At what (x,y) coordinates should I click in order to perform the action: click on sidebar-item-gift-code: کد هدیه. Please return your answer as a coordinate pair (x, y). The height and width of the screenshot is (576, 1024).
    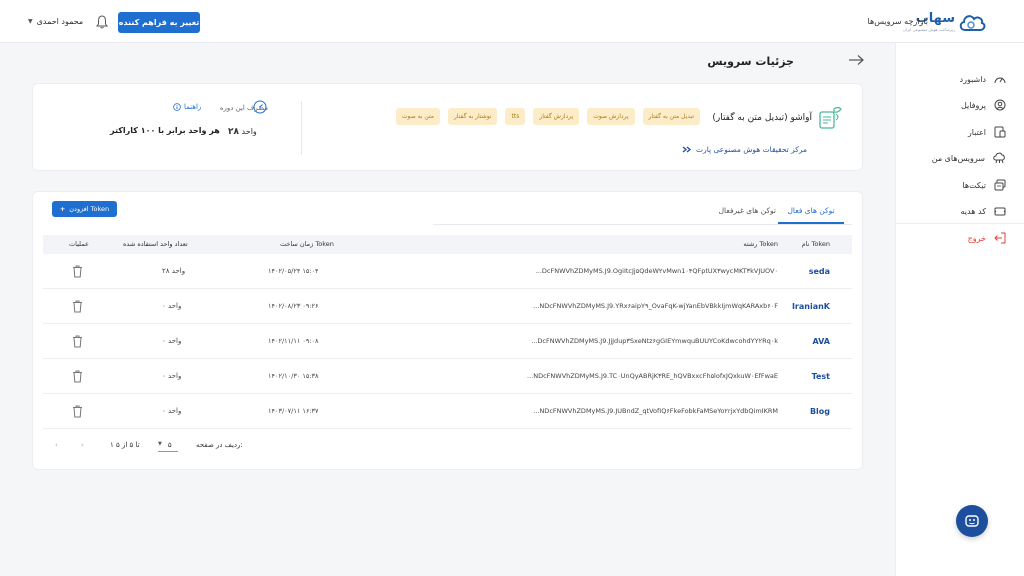
    Looking at the image, I should click on (983, 211).